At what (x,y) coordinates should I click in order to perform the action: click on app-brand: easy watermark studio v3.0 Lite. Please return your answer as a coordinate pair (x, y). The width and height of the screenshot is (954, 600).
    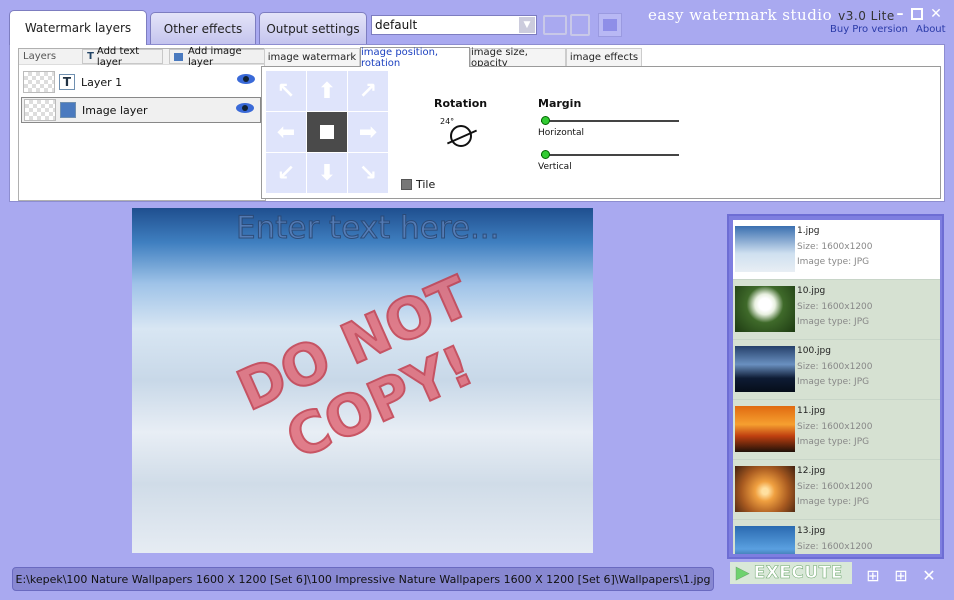
    Looking at the image, I should click on (771, 15).